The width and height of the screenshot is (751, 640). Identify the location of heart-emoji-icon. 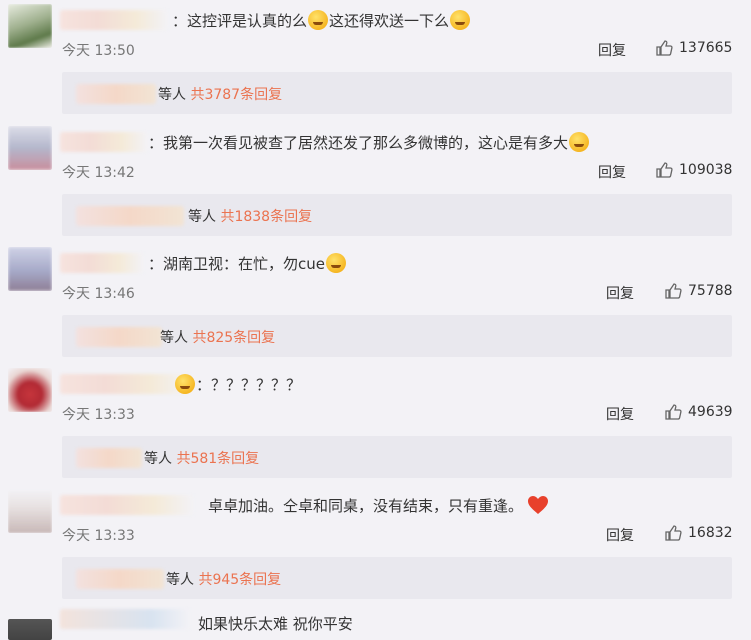
(538, 505).